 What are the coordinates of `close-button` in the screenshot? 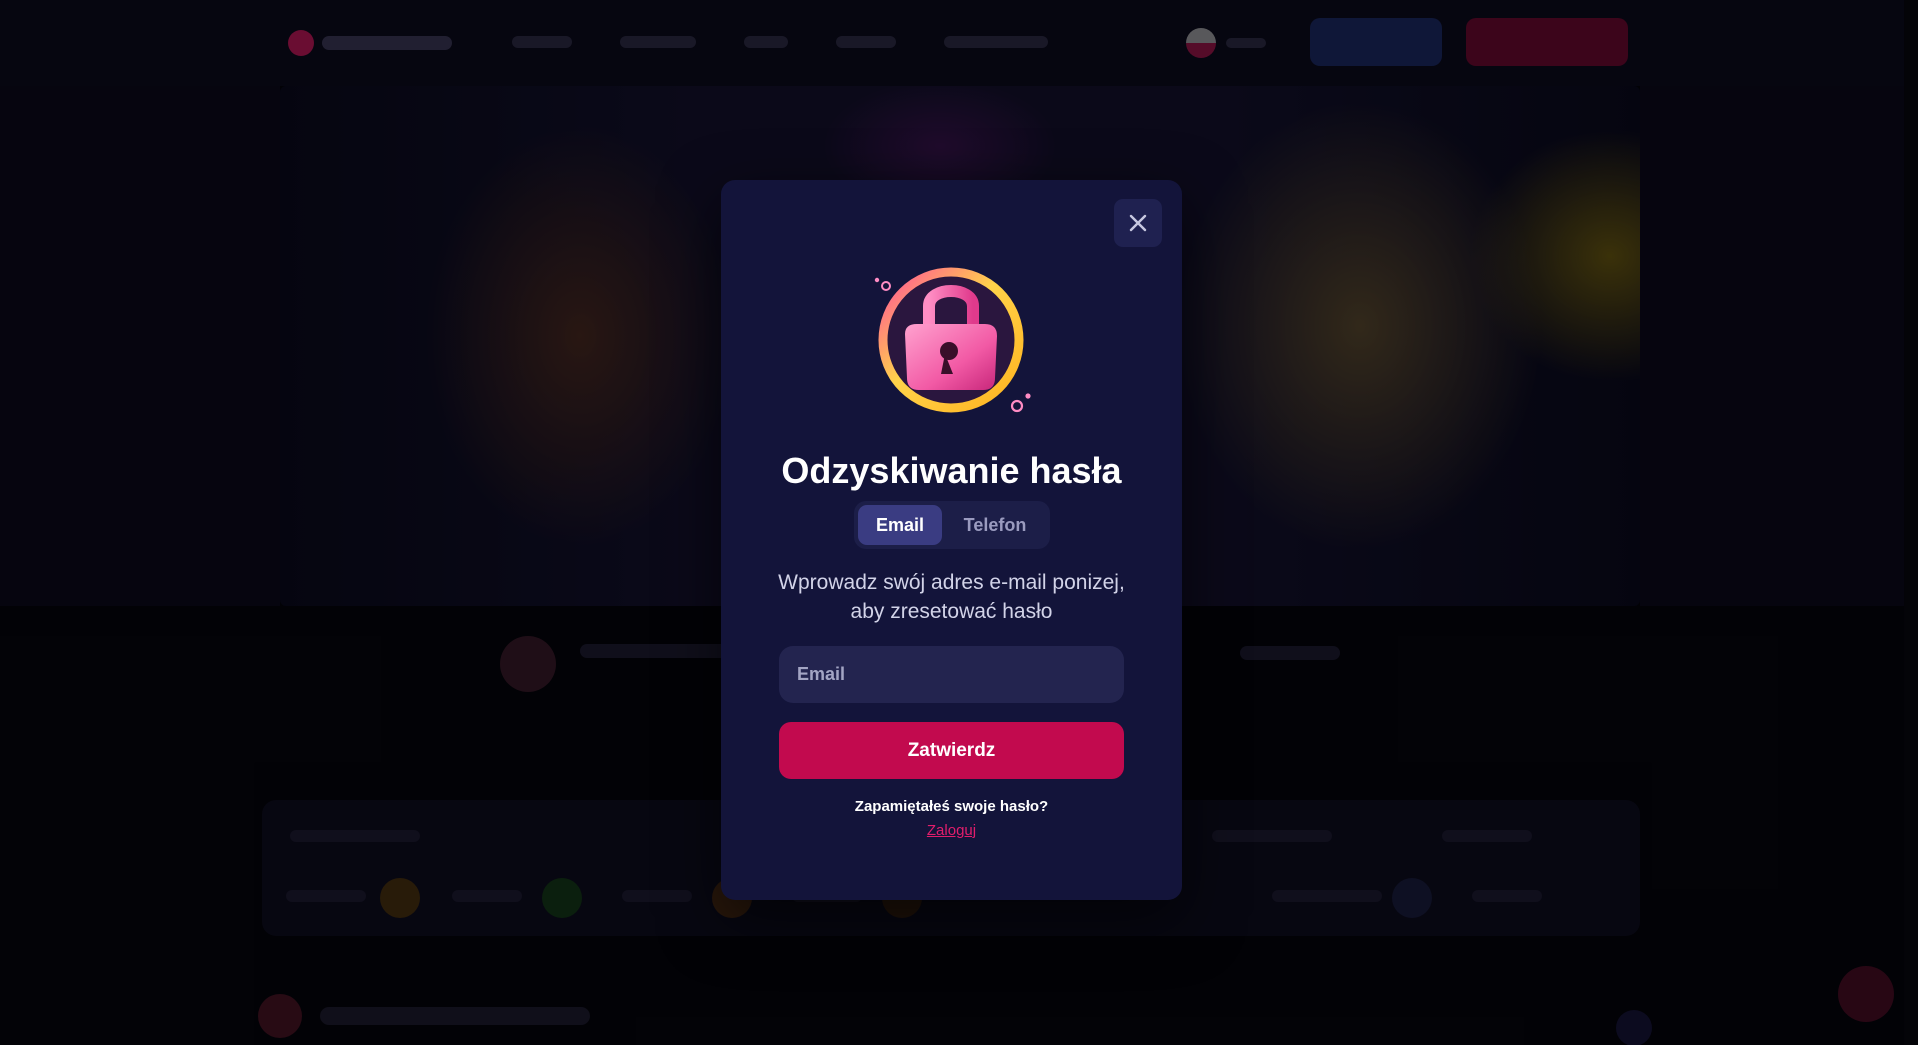 It's located at (1138, 223).